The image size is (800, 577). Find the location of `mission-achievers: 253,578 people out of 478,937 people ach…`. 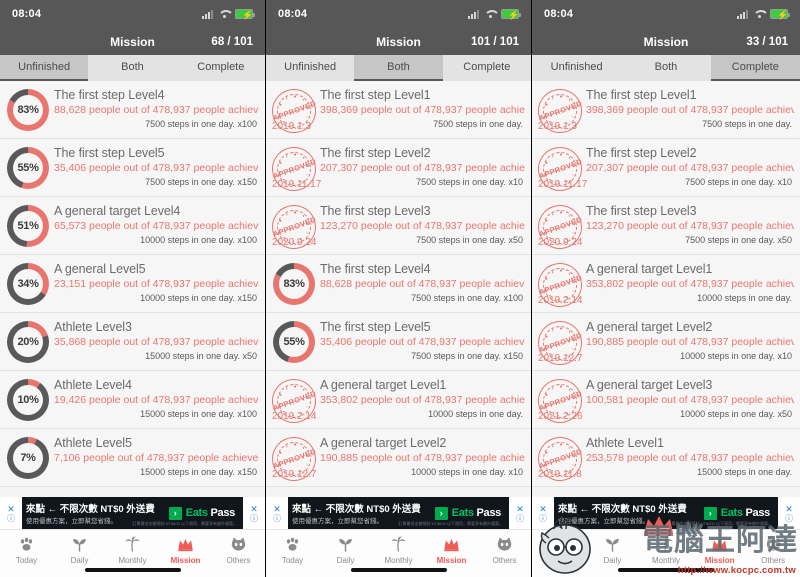

mission-achievers: 253,578 people out of 478,937 people ach… is located at coordinates (690, 458).